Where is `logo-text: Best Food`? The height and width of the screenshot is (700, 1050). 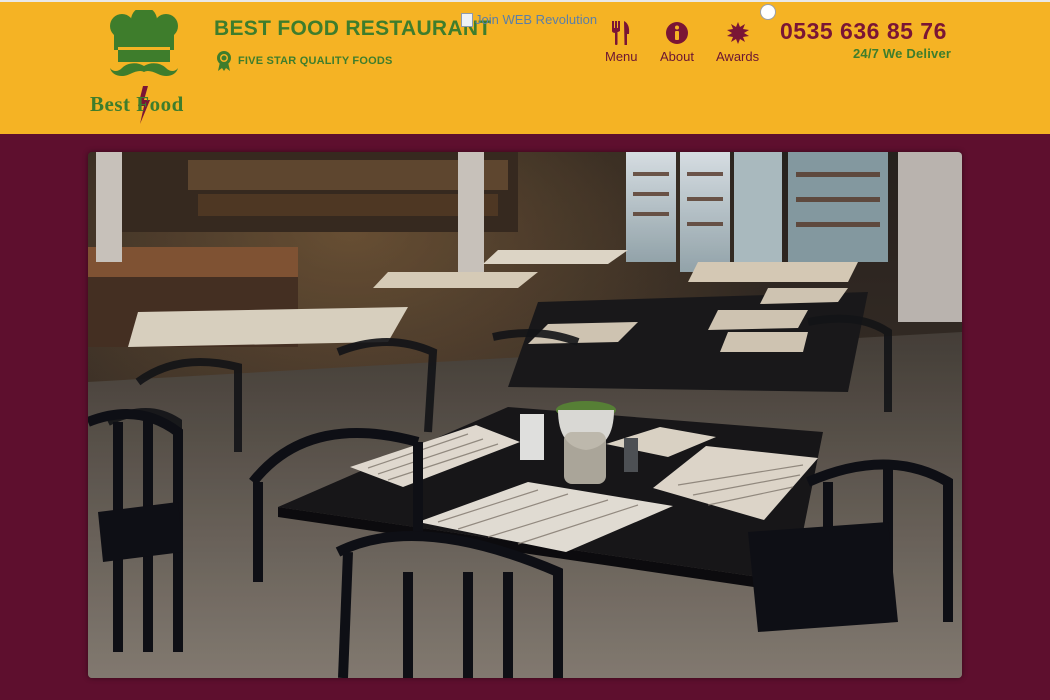
logo-text: Best Food is located at coordinates (137, 104).